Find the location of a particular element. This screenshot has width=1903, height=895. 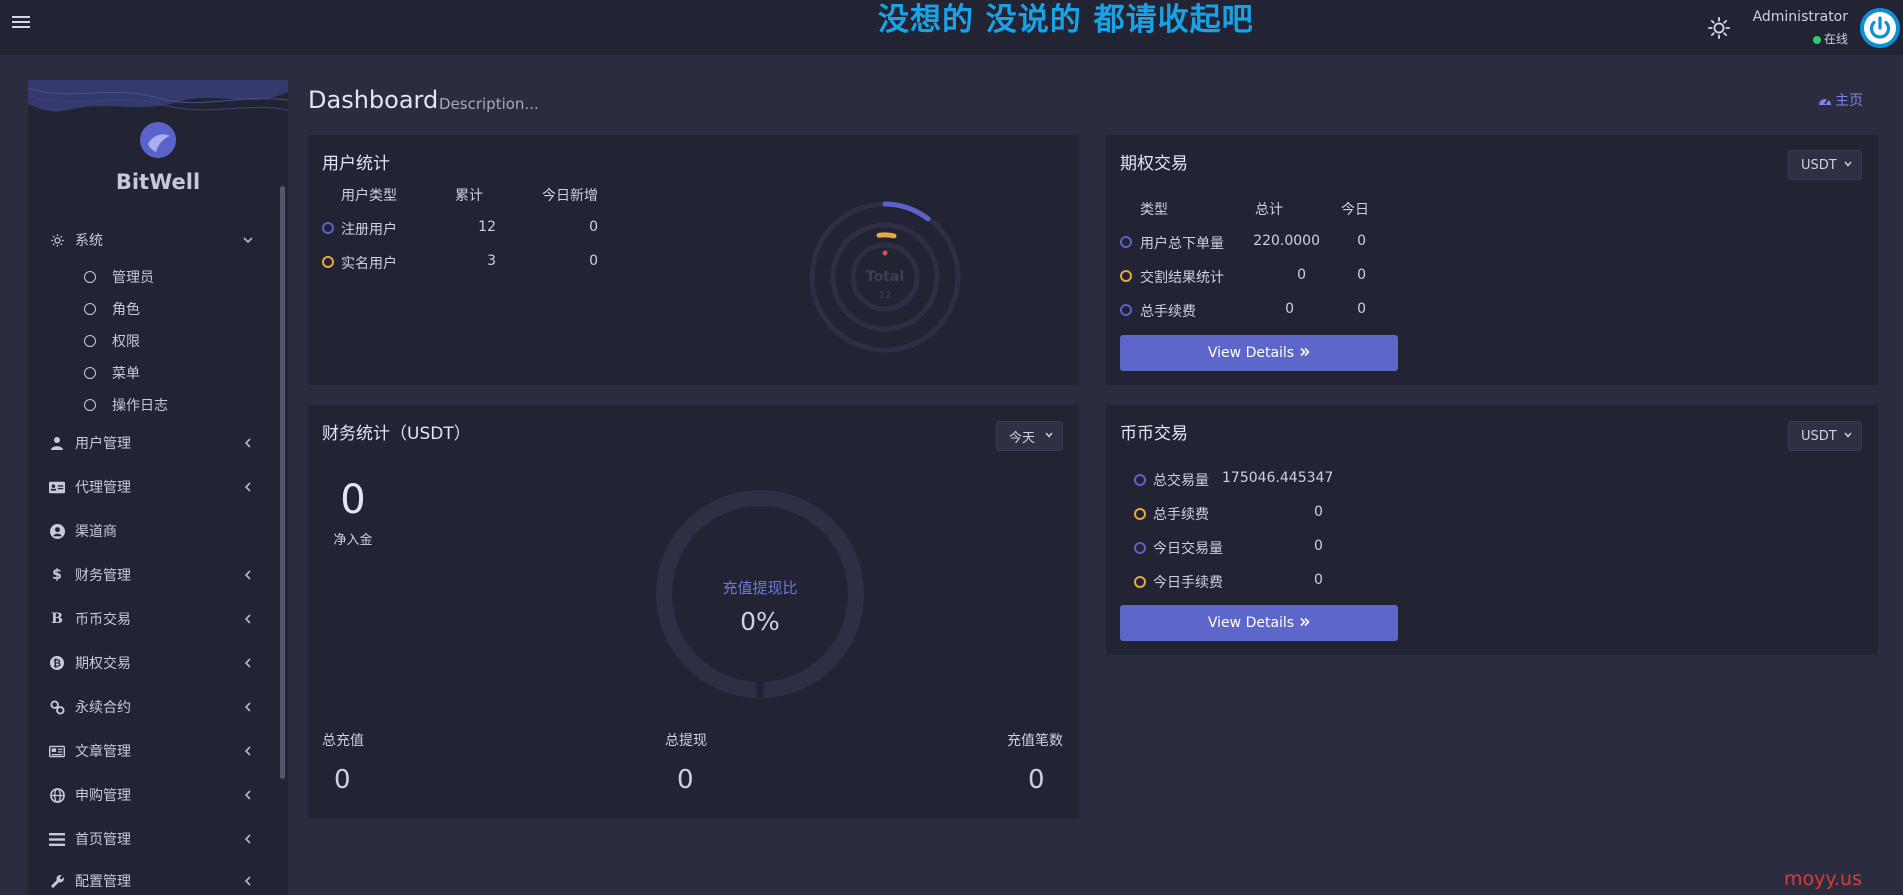

sidebar-item-label: 渠道商 is located at coordinates (96, 532).